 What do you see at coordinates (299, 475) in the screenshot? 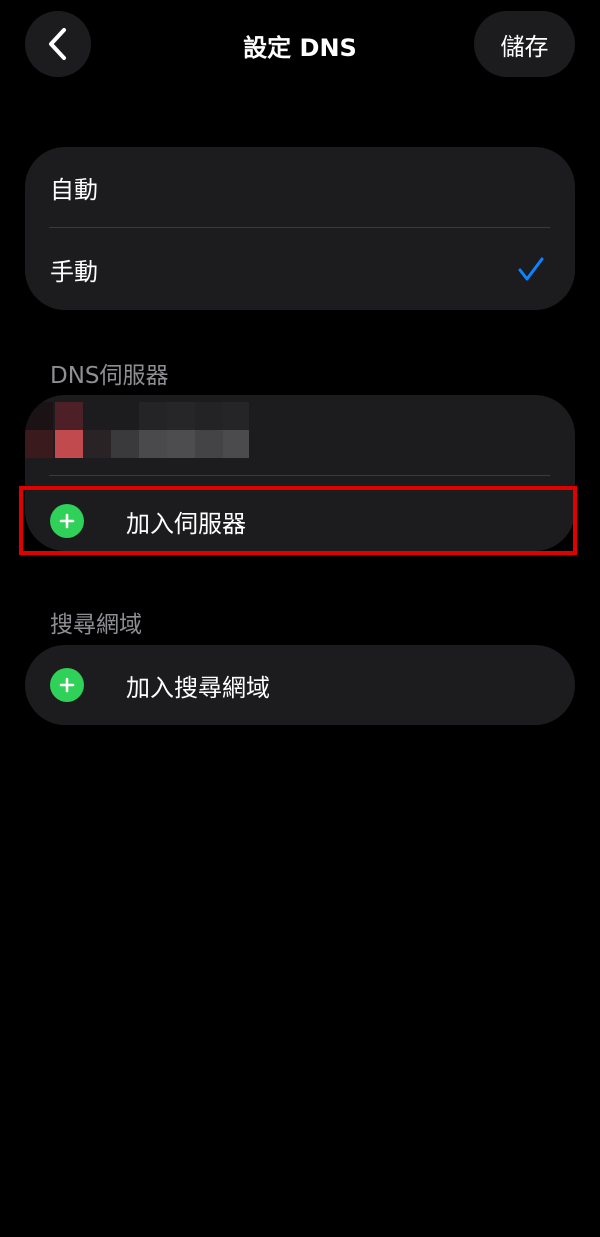
I see `divider` at bounding box center [299, 475].